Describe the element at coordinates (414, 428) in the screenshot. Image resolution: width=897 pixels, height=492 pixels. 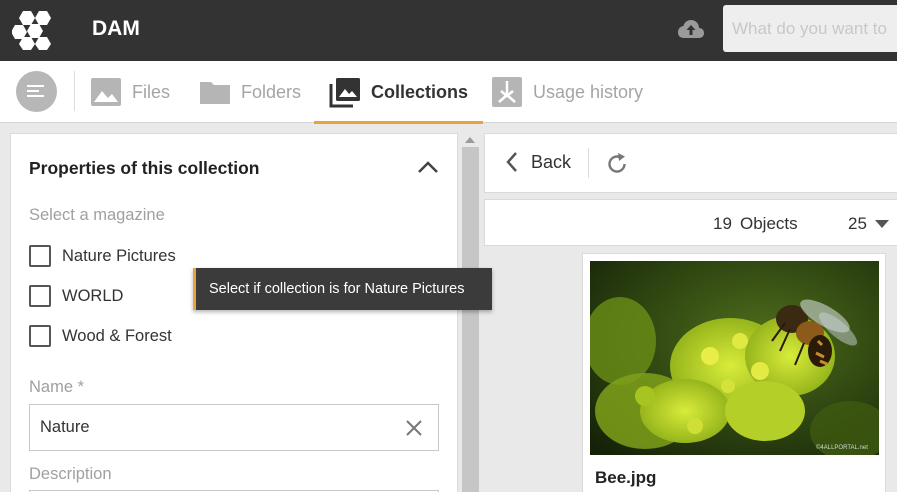
I see `close-icon` at that location.